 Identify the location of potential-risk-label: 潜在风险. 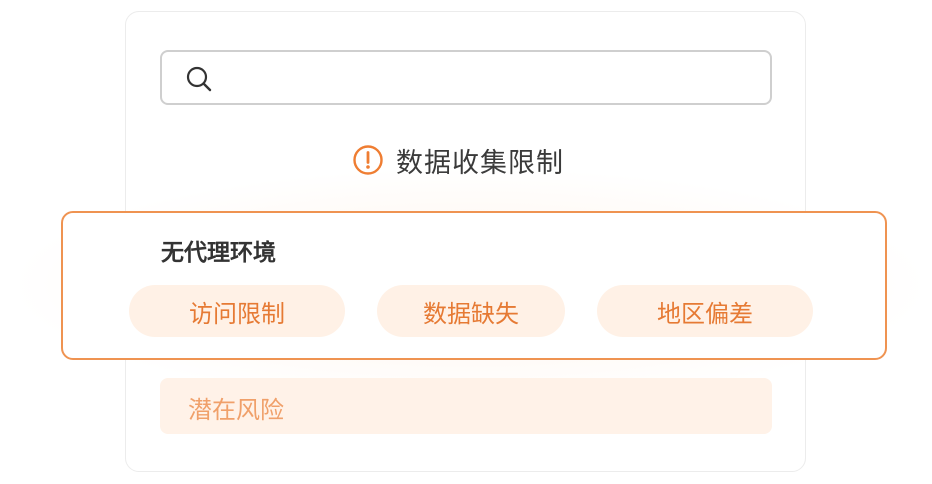
(236, 410).